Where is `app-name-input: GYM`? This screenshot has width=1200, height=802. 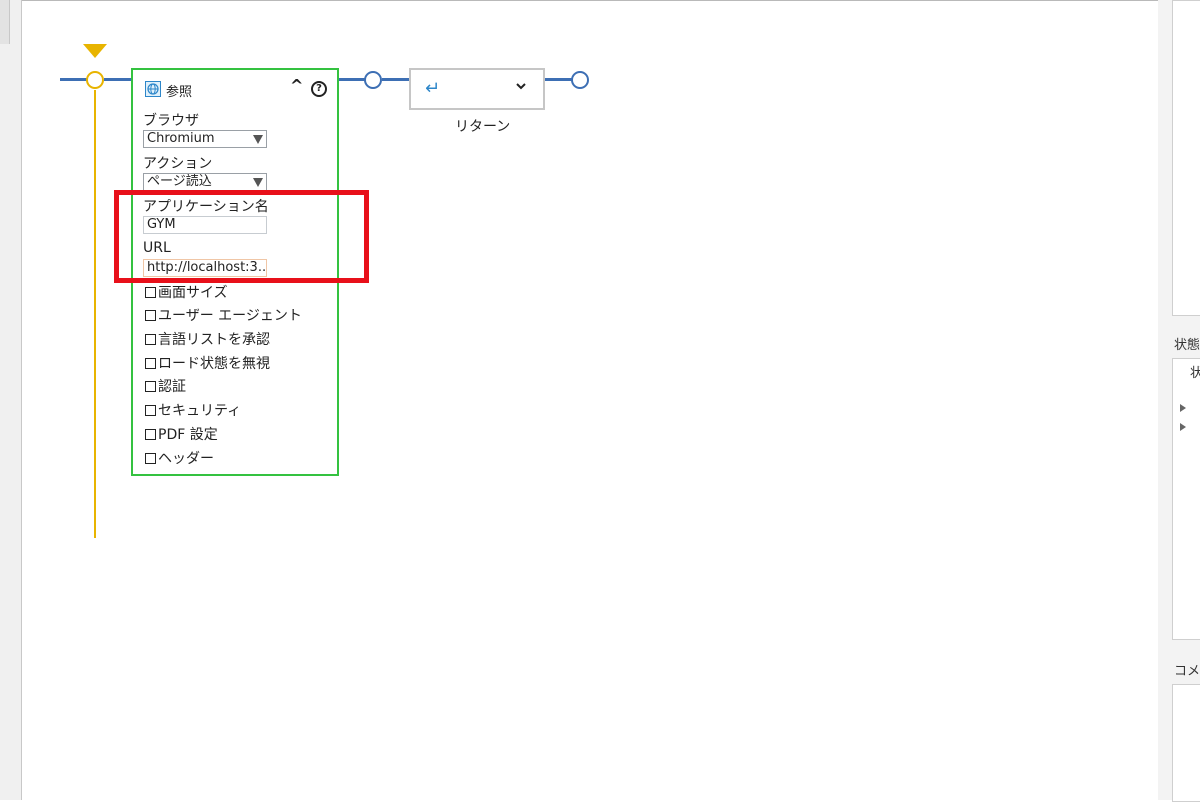 app-name-input: GYM is located at coordinates (205, 225).